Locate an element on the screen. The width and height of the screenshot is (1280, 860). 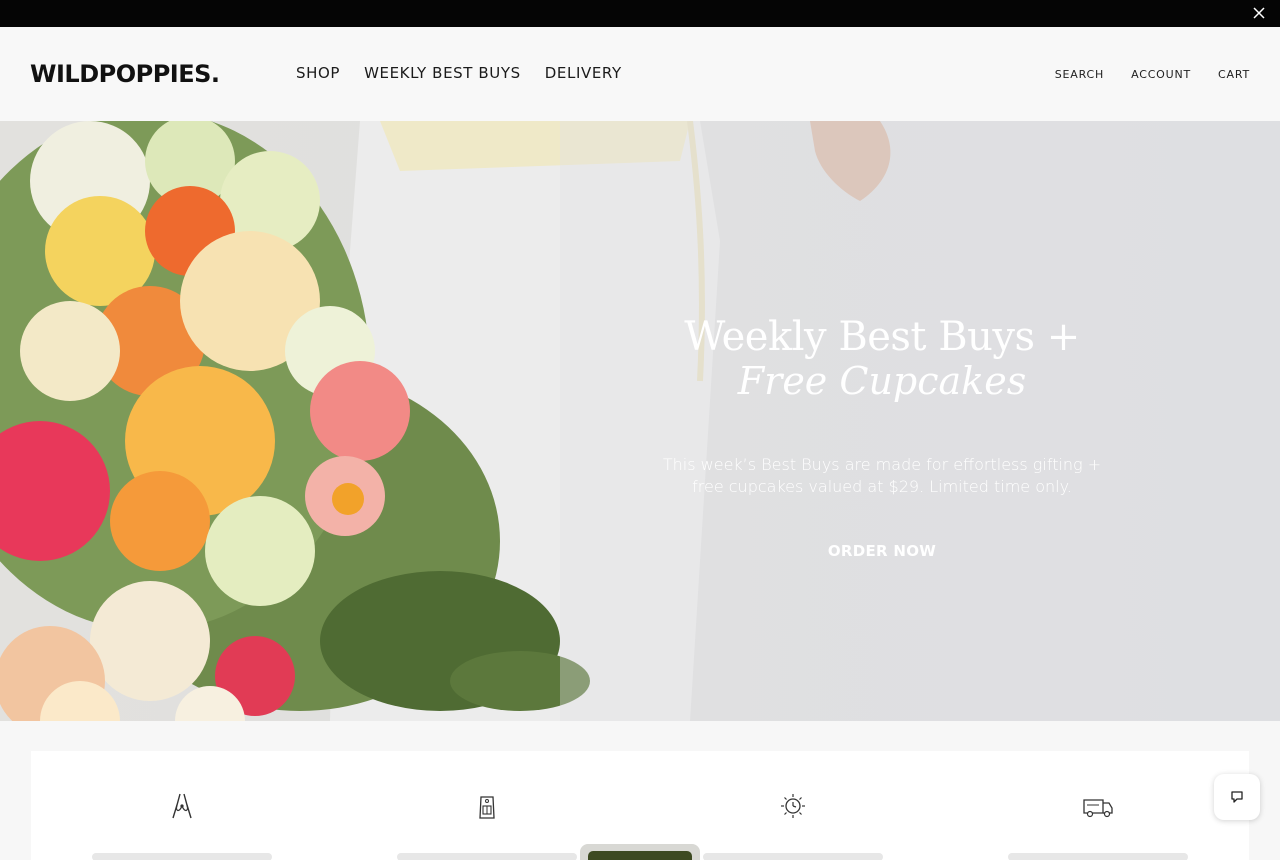
chat-bubble-icon is located at coordinates (1237, 797).